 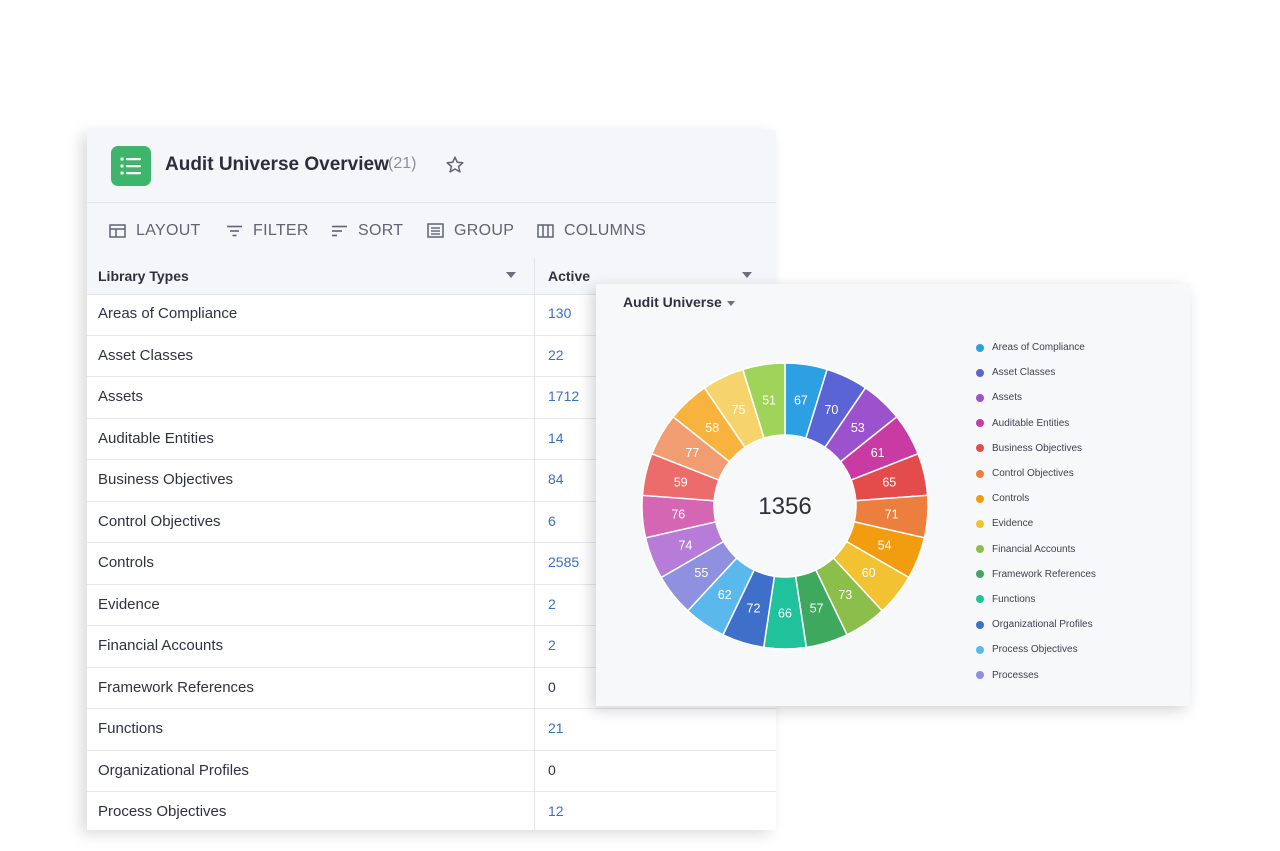 What do you see at coordinates (725, 595) in the screenshot?
I see `donut-slice-label: 62` at bounding box center [725, 595].